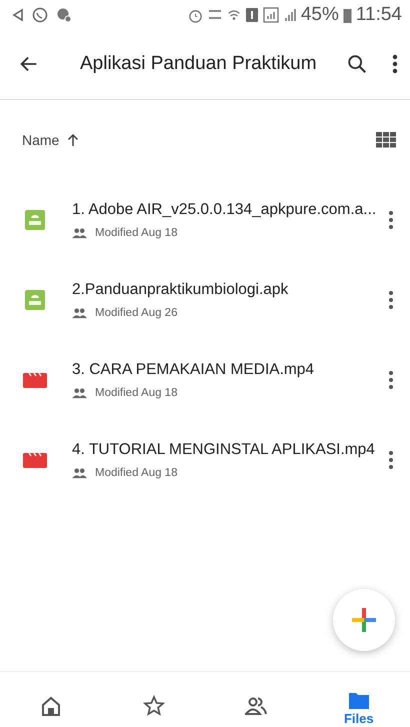 The height and width of the screenshot is (727, 410). What do you see at coordinates (51, 140) in the screenshot?
I see `sort-button: Name` at bounding box center [51, 140].